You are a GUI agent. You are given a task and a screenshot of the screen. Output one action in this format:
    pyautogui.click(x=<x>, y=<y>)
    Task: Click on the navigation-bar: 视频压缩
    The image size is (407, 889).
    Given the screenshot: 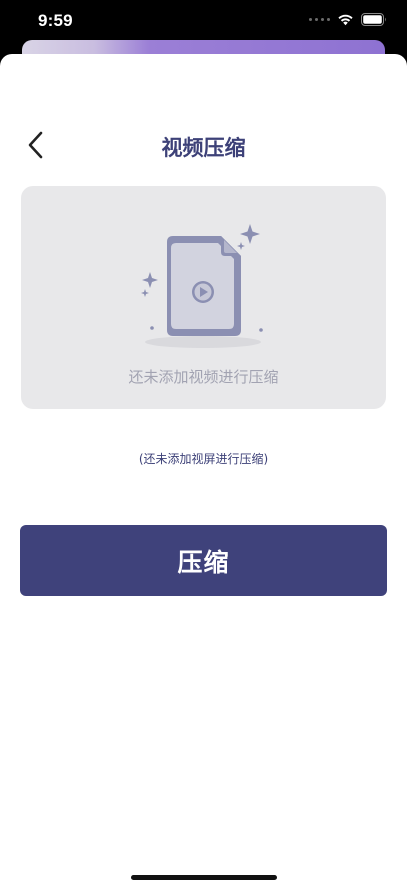 What is the action you would take?
    pyautogui.click(x=203, y=145)
    